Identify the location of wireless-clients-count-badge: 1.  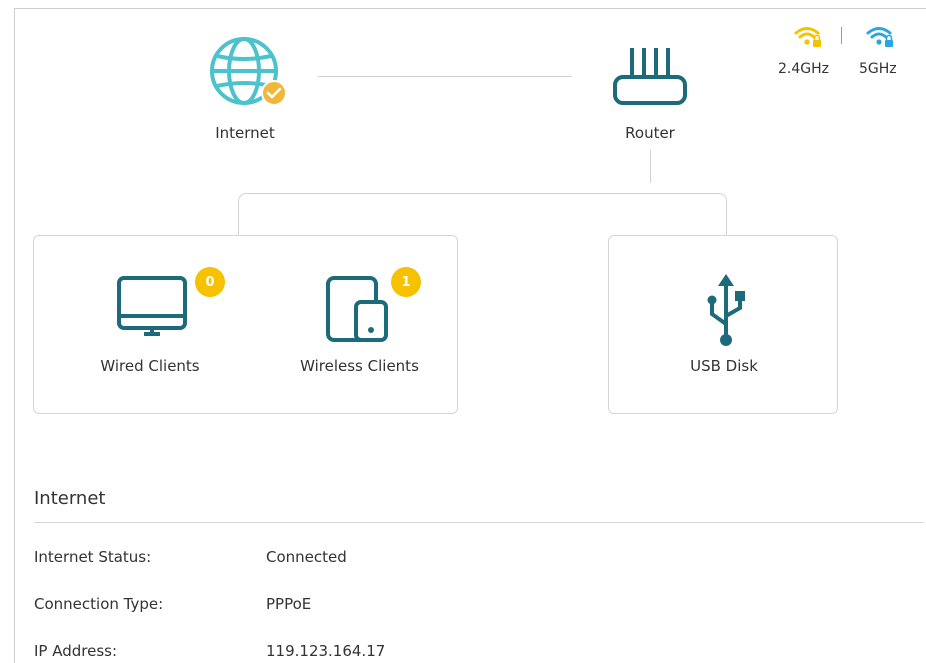
(406, 282).